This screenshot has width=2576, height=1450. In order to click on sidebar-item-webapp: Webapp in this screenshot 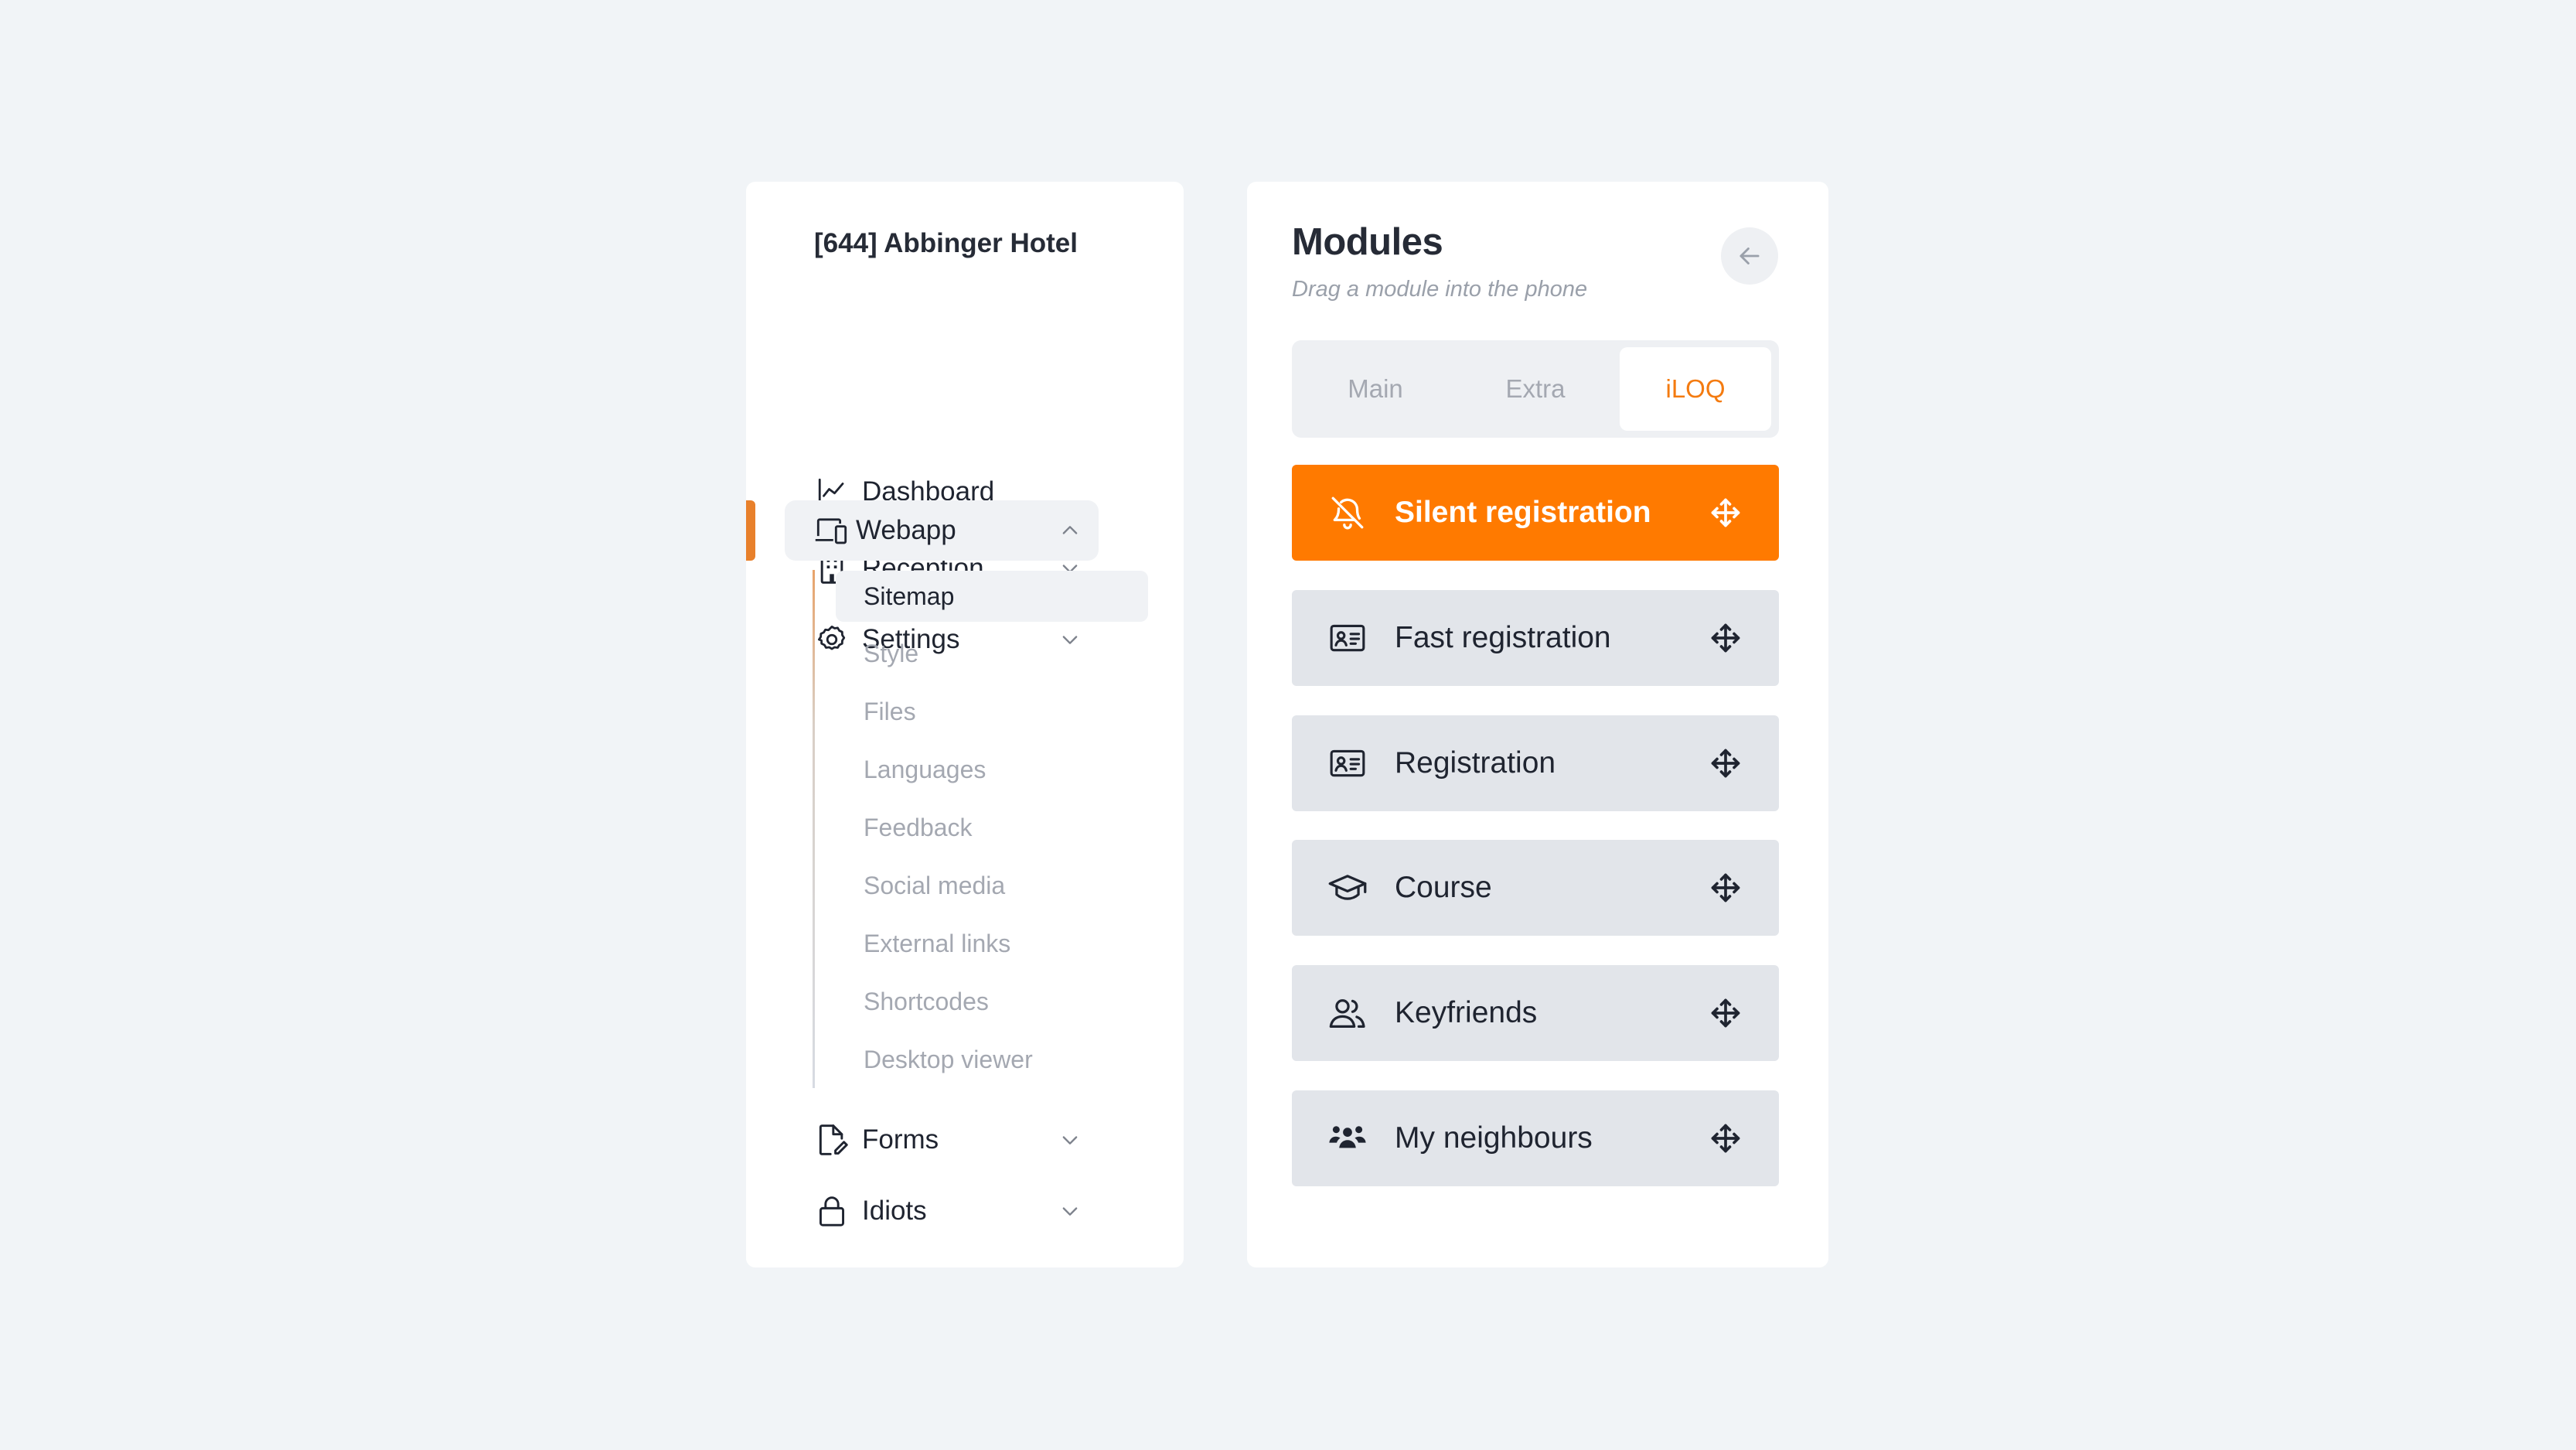, I will do `click(942, 530)`.